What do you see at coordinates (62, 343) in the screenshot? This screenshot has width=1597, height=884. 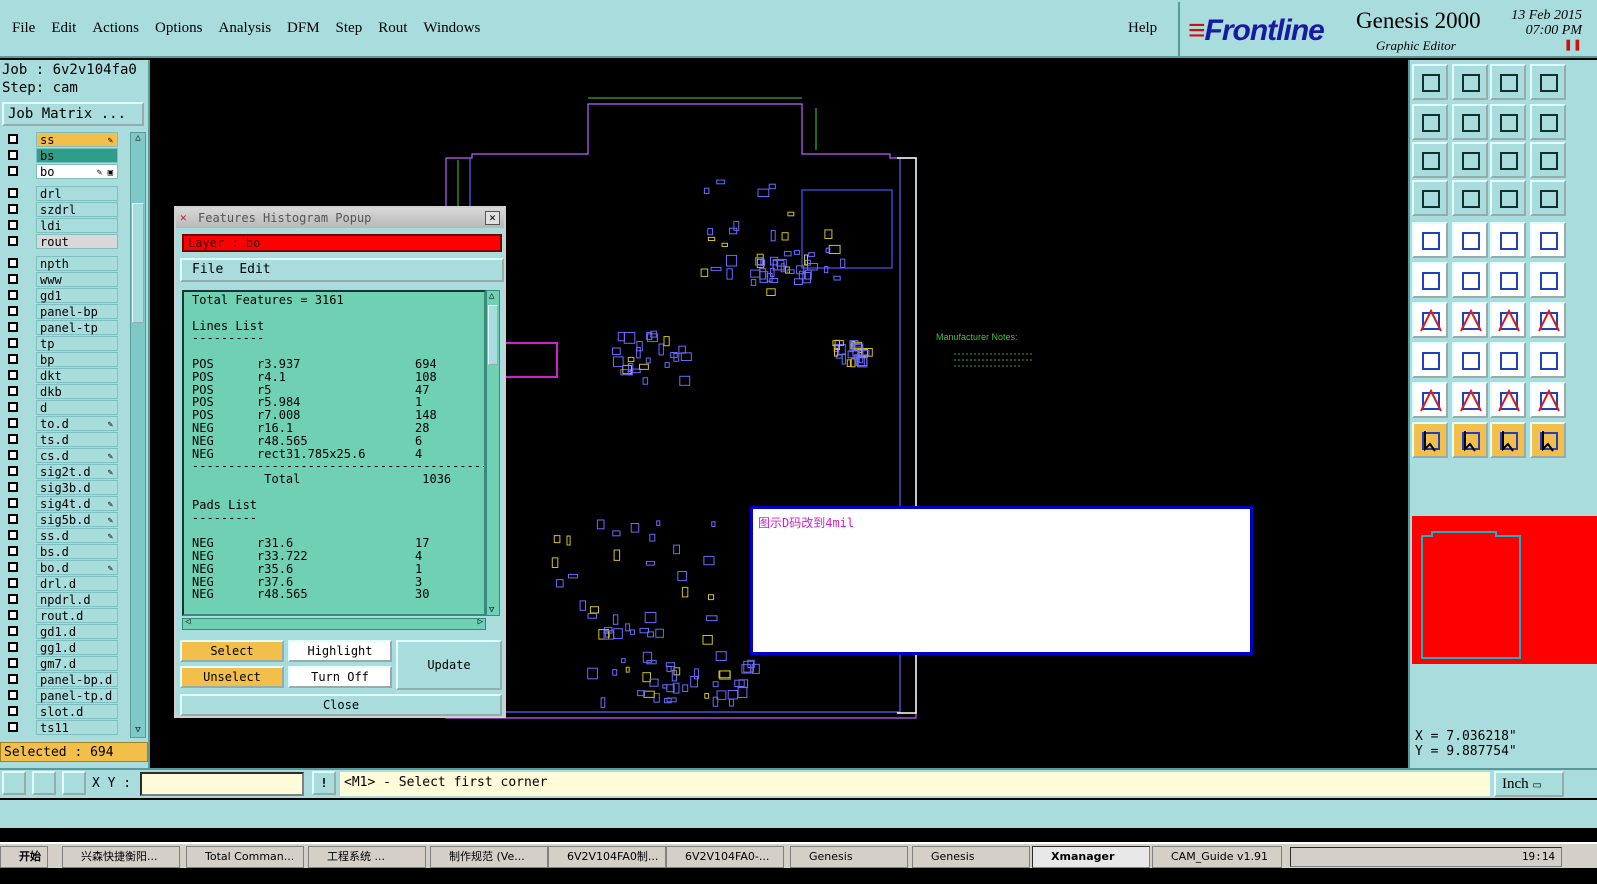 I see `layer-row-tp: tp` at bounding box center [62, 343].